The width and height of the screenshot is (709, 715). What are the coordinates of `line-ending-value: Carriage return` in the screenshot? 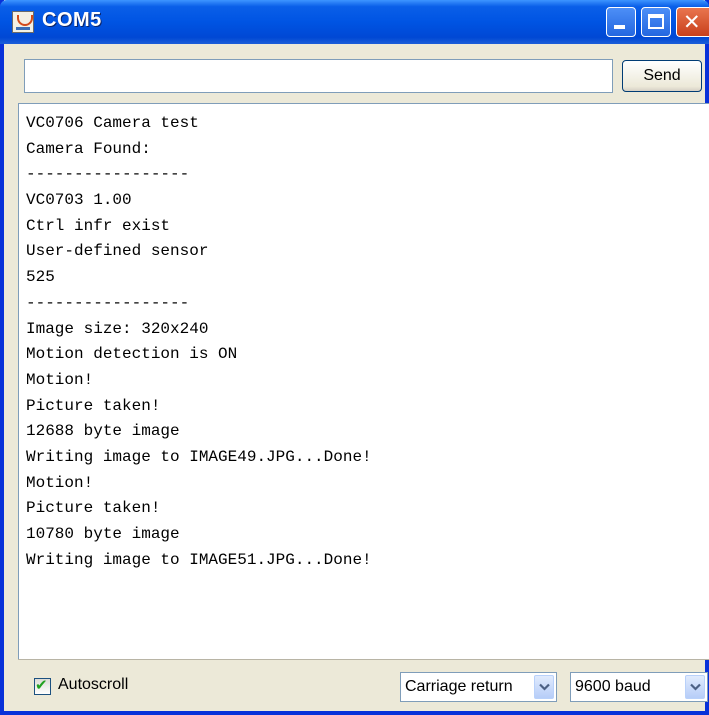 It's located at (459, 686).